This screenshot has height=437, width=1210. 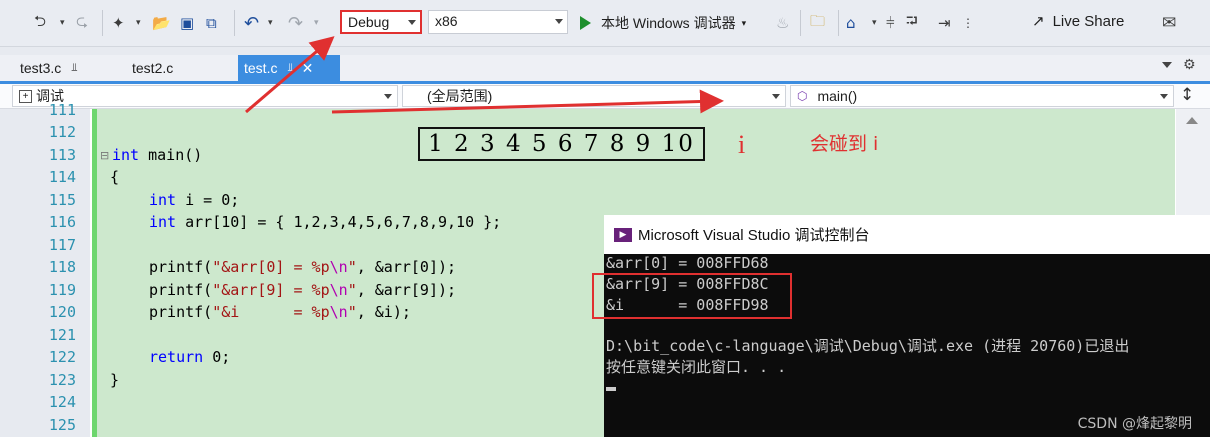 I want to click on function-icon: ⬡, so click(x=802, y=96).